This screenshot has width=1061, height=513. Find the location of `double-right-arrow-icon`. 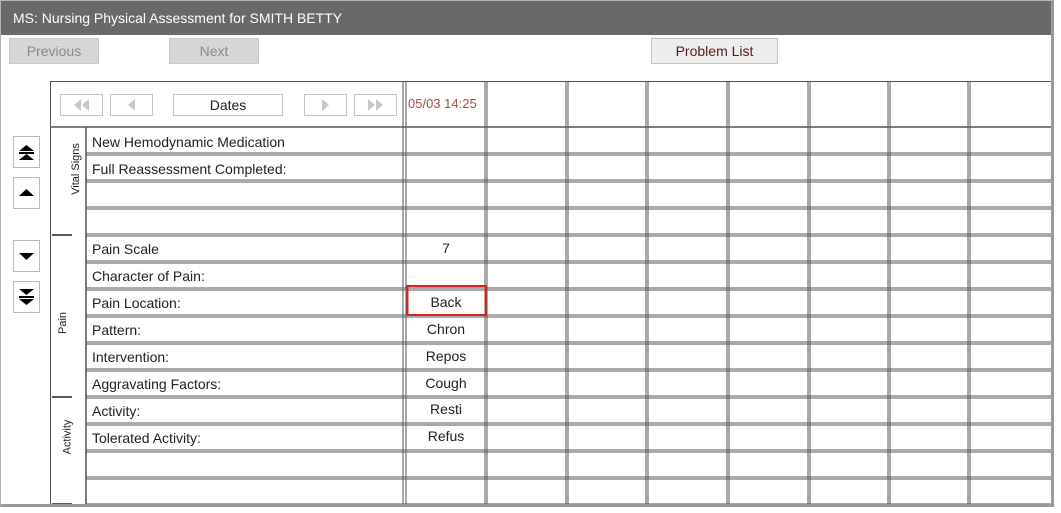

double-right-arrow-icon is located at coordinates (375, 105).